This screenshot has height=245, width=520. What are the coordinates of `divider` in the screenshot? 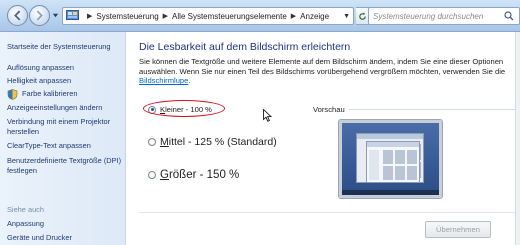 It's located at (329, 212).